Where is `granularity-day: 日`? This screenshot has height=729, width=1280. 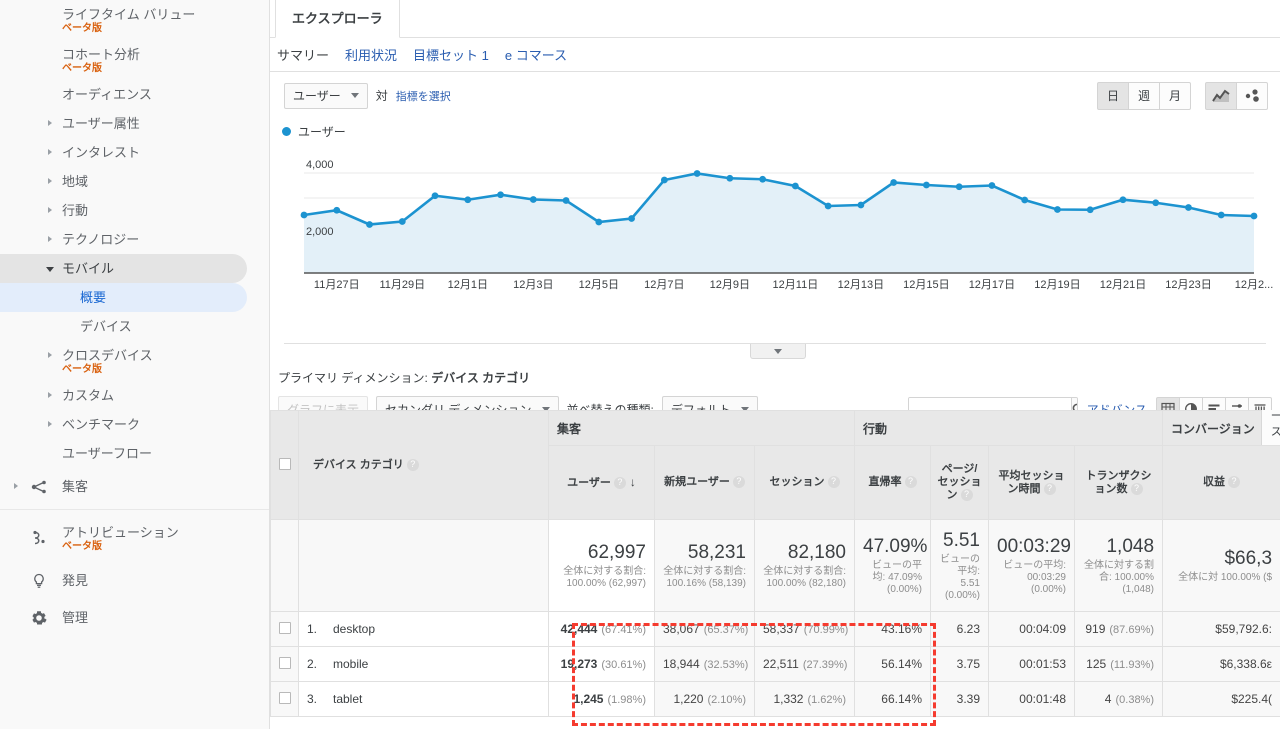
granularity-day: 日 is located at coordinates (1113, 95).